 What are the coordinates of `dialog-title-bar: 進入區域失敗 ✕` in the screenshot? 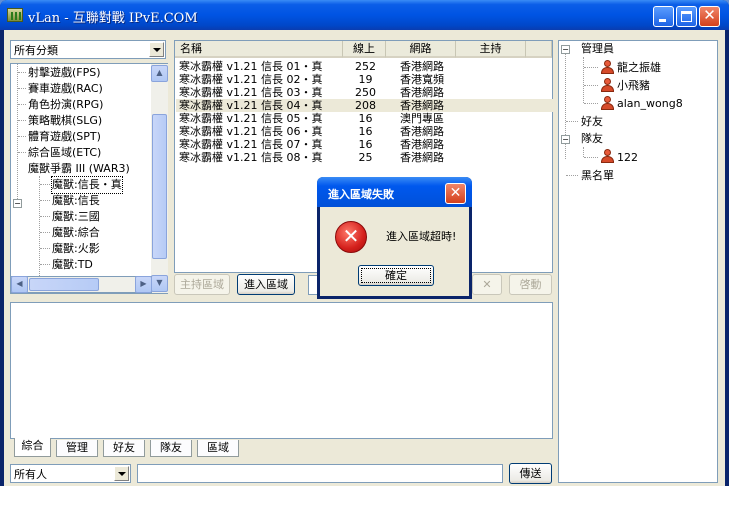 It's located at (394, 192).